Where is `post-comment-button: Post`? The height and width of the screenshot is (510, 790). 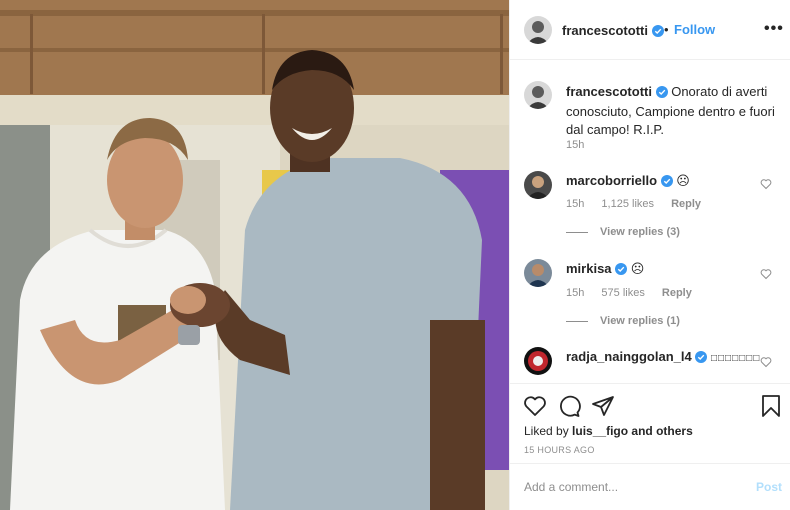 post-comment-button: Post is located at coordinates (769, 487).